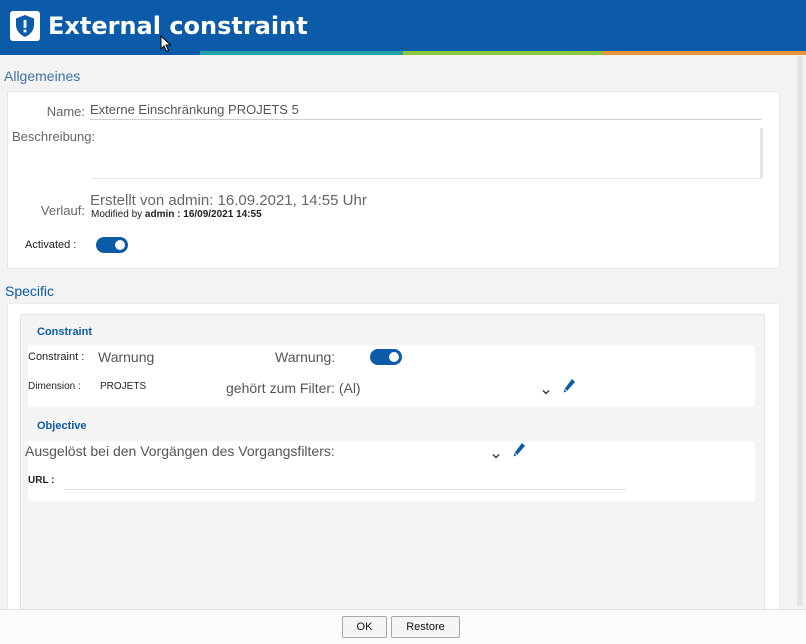 Image resolution: width=806 pixels, height=644 pixels. Describe the element at coordinates (25, 26) in the screenshot. I see `shield-icon` at that location.